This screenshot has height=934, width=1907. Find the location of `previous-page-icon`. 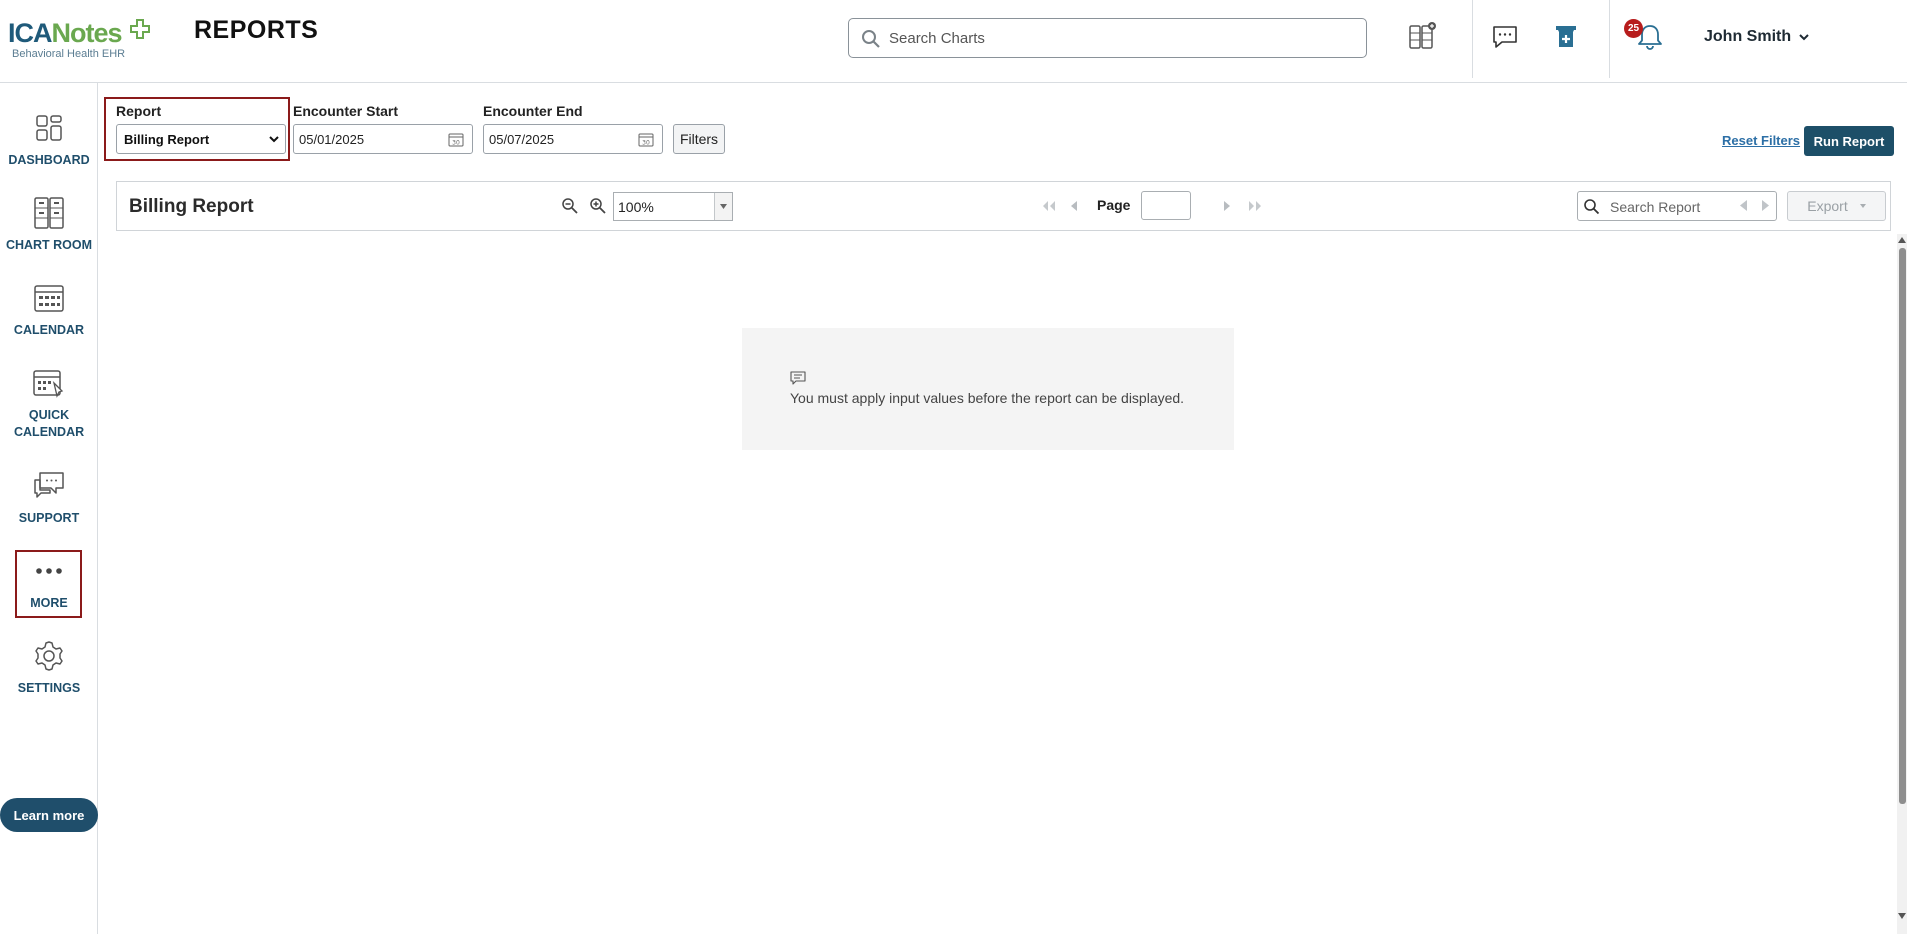

previous-page-icon is located at coordinates (1073, 206).